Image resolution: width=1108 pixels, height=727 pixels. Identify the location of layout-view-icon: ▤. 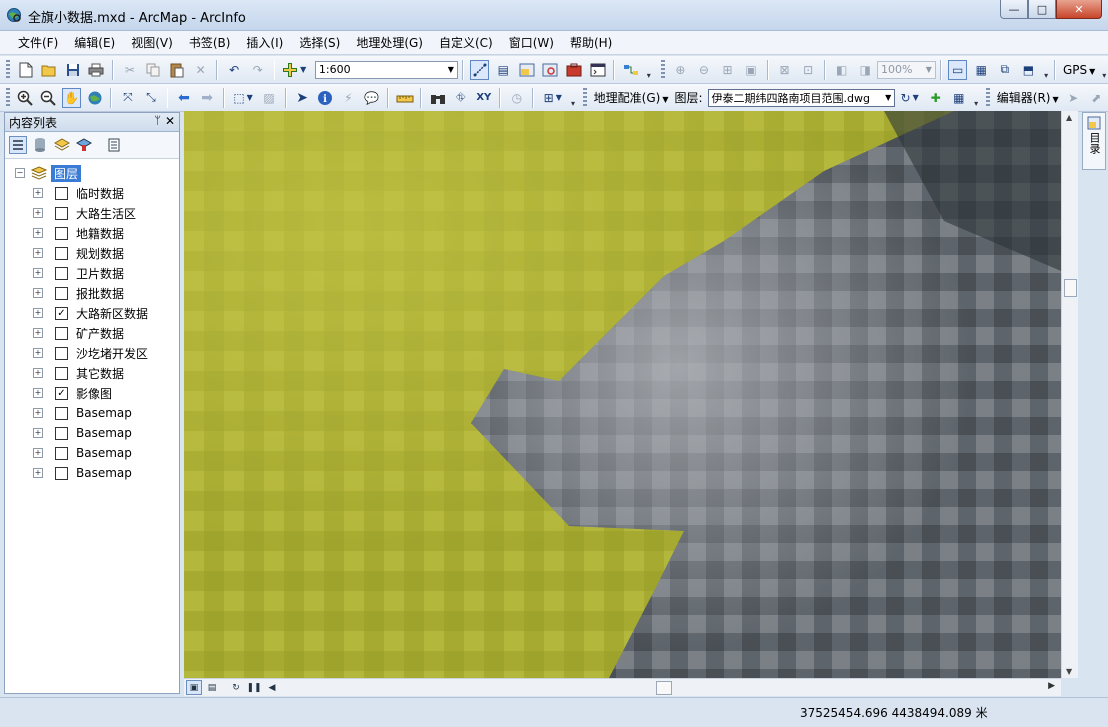
(212, 687).